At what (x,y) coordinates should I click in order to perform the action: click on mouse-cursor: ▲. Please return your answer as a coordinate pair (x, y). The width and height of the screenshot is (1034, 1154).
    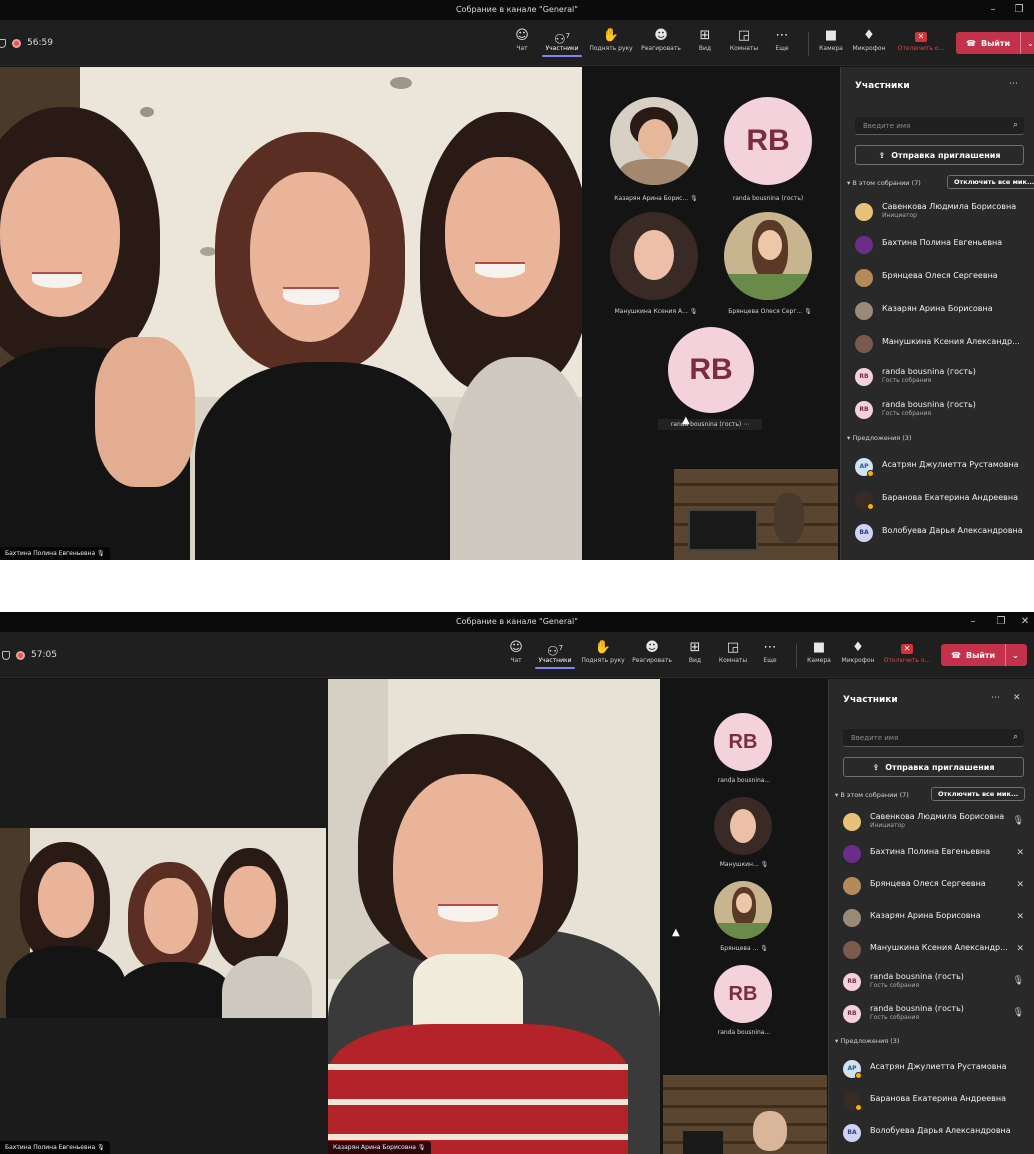
    Looking at the image, I should click on (676, 932).